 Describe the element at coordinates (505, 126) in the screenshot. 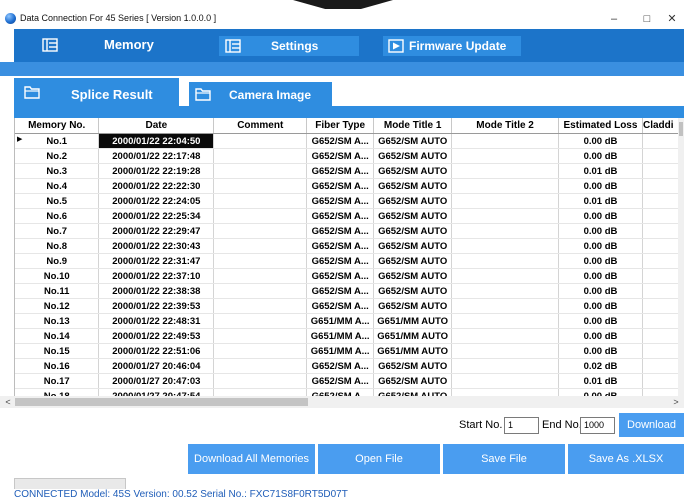

I see `col-header: Mode Title 2` at that location.